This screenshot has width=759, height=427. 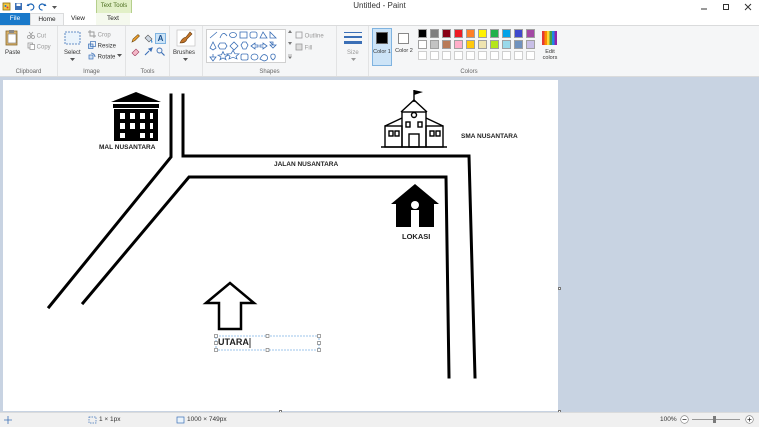 I want to click on zoom-level: 100%, so click(x=668, y=419).